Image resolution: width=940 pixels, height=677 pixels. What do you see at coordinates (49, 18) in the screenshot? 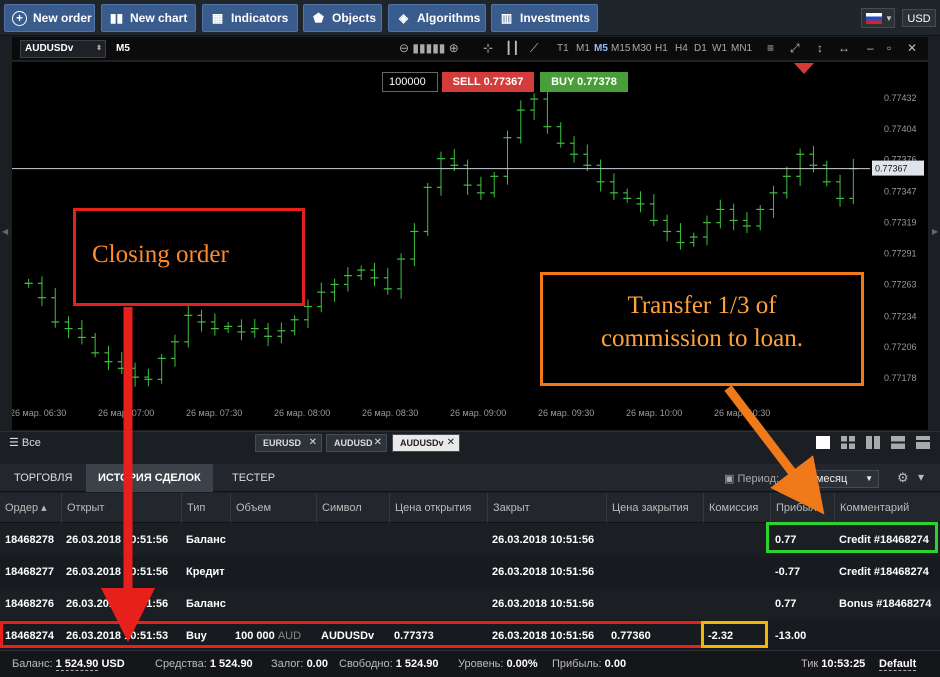
I see `new-order-button: + New order` at bounding box center [49, 18].